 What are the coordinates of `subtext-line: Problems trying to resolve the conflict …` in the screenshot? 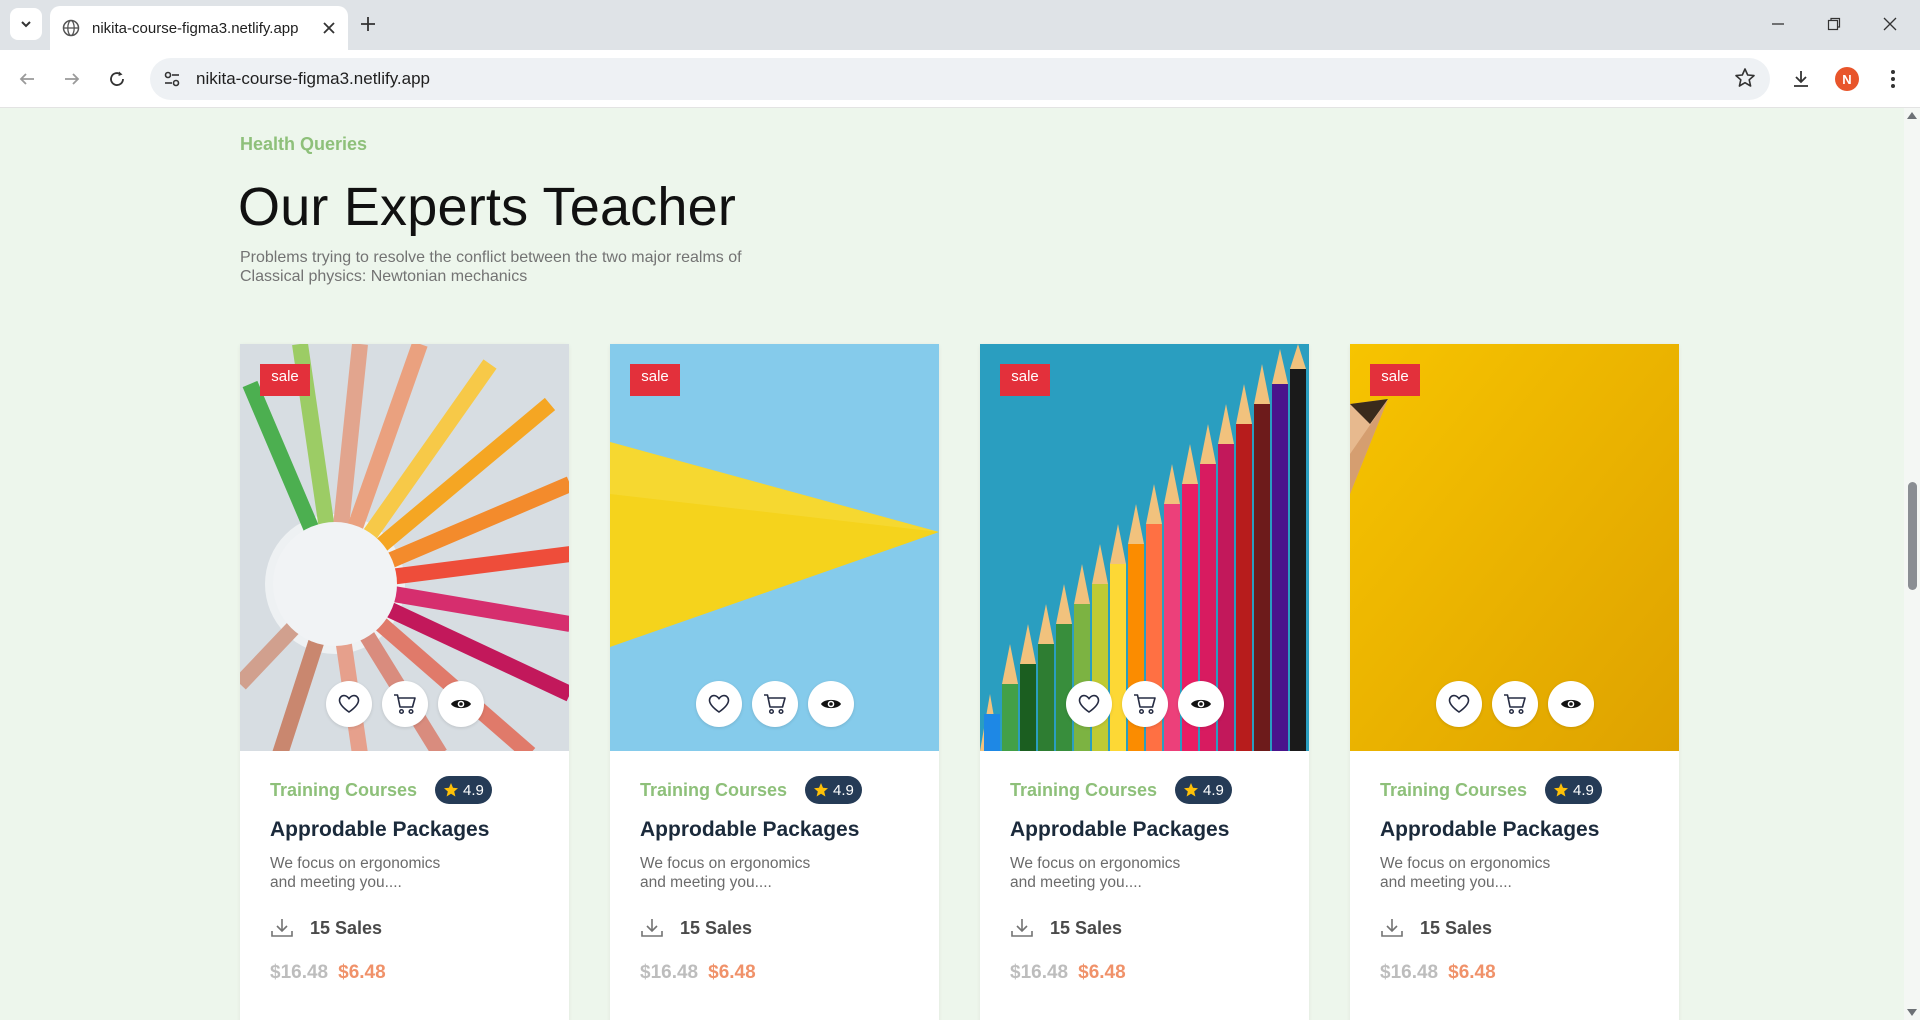 It's located at (491, 257).